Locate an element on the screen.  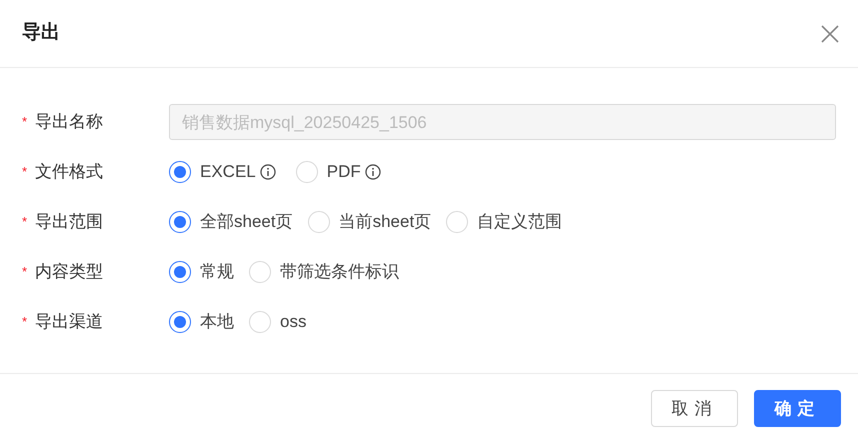
field-label: 内容类型 is located at coordinates (69, 272).